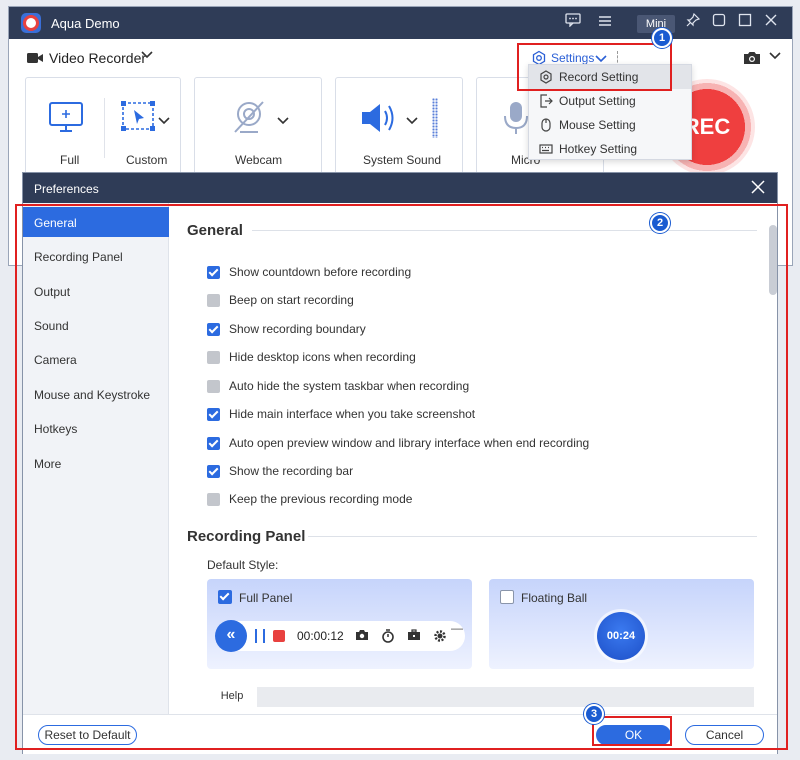 This screenshot has width=800, height=760. What do you see at coordinates (138, 119) in the screenshot?
I see `custom-area-icon` at bounding box center [138, 119].